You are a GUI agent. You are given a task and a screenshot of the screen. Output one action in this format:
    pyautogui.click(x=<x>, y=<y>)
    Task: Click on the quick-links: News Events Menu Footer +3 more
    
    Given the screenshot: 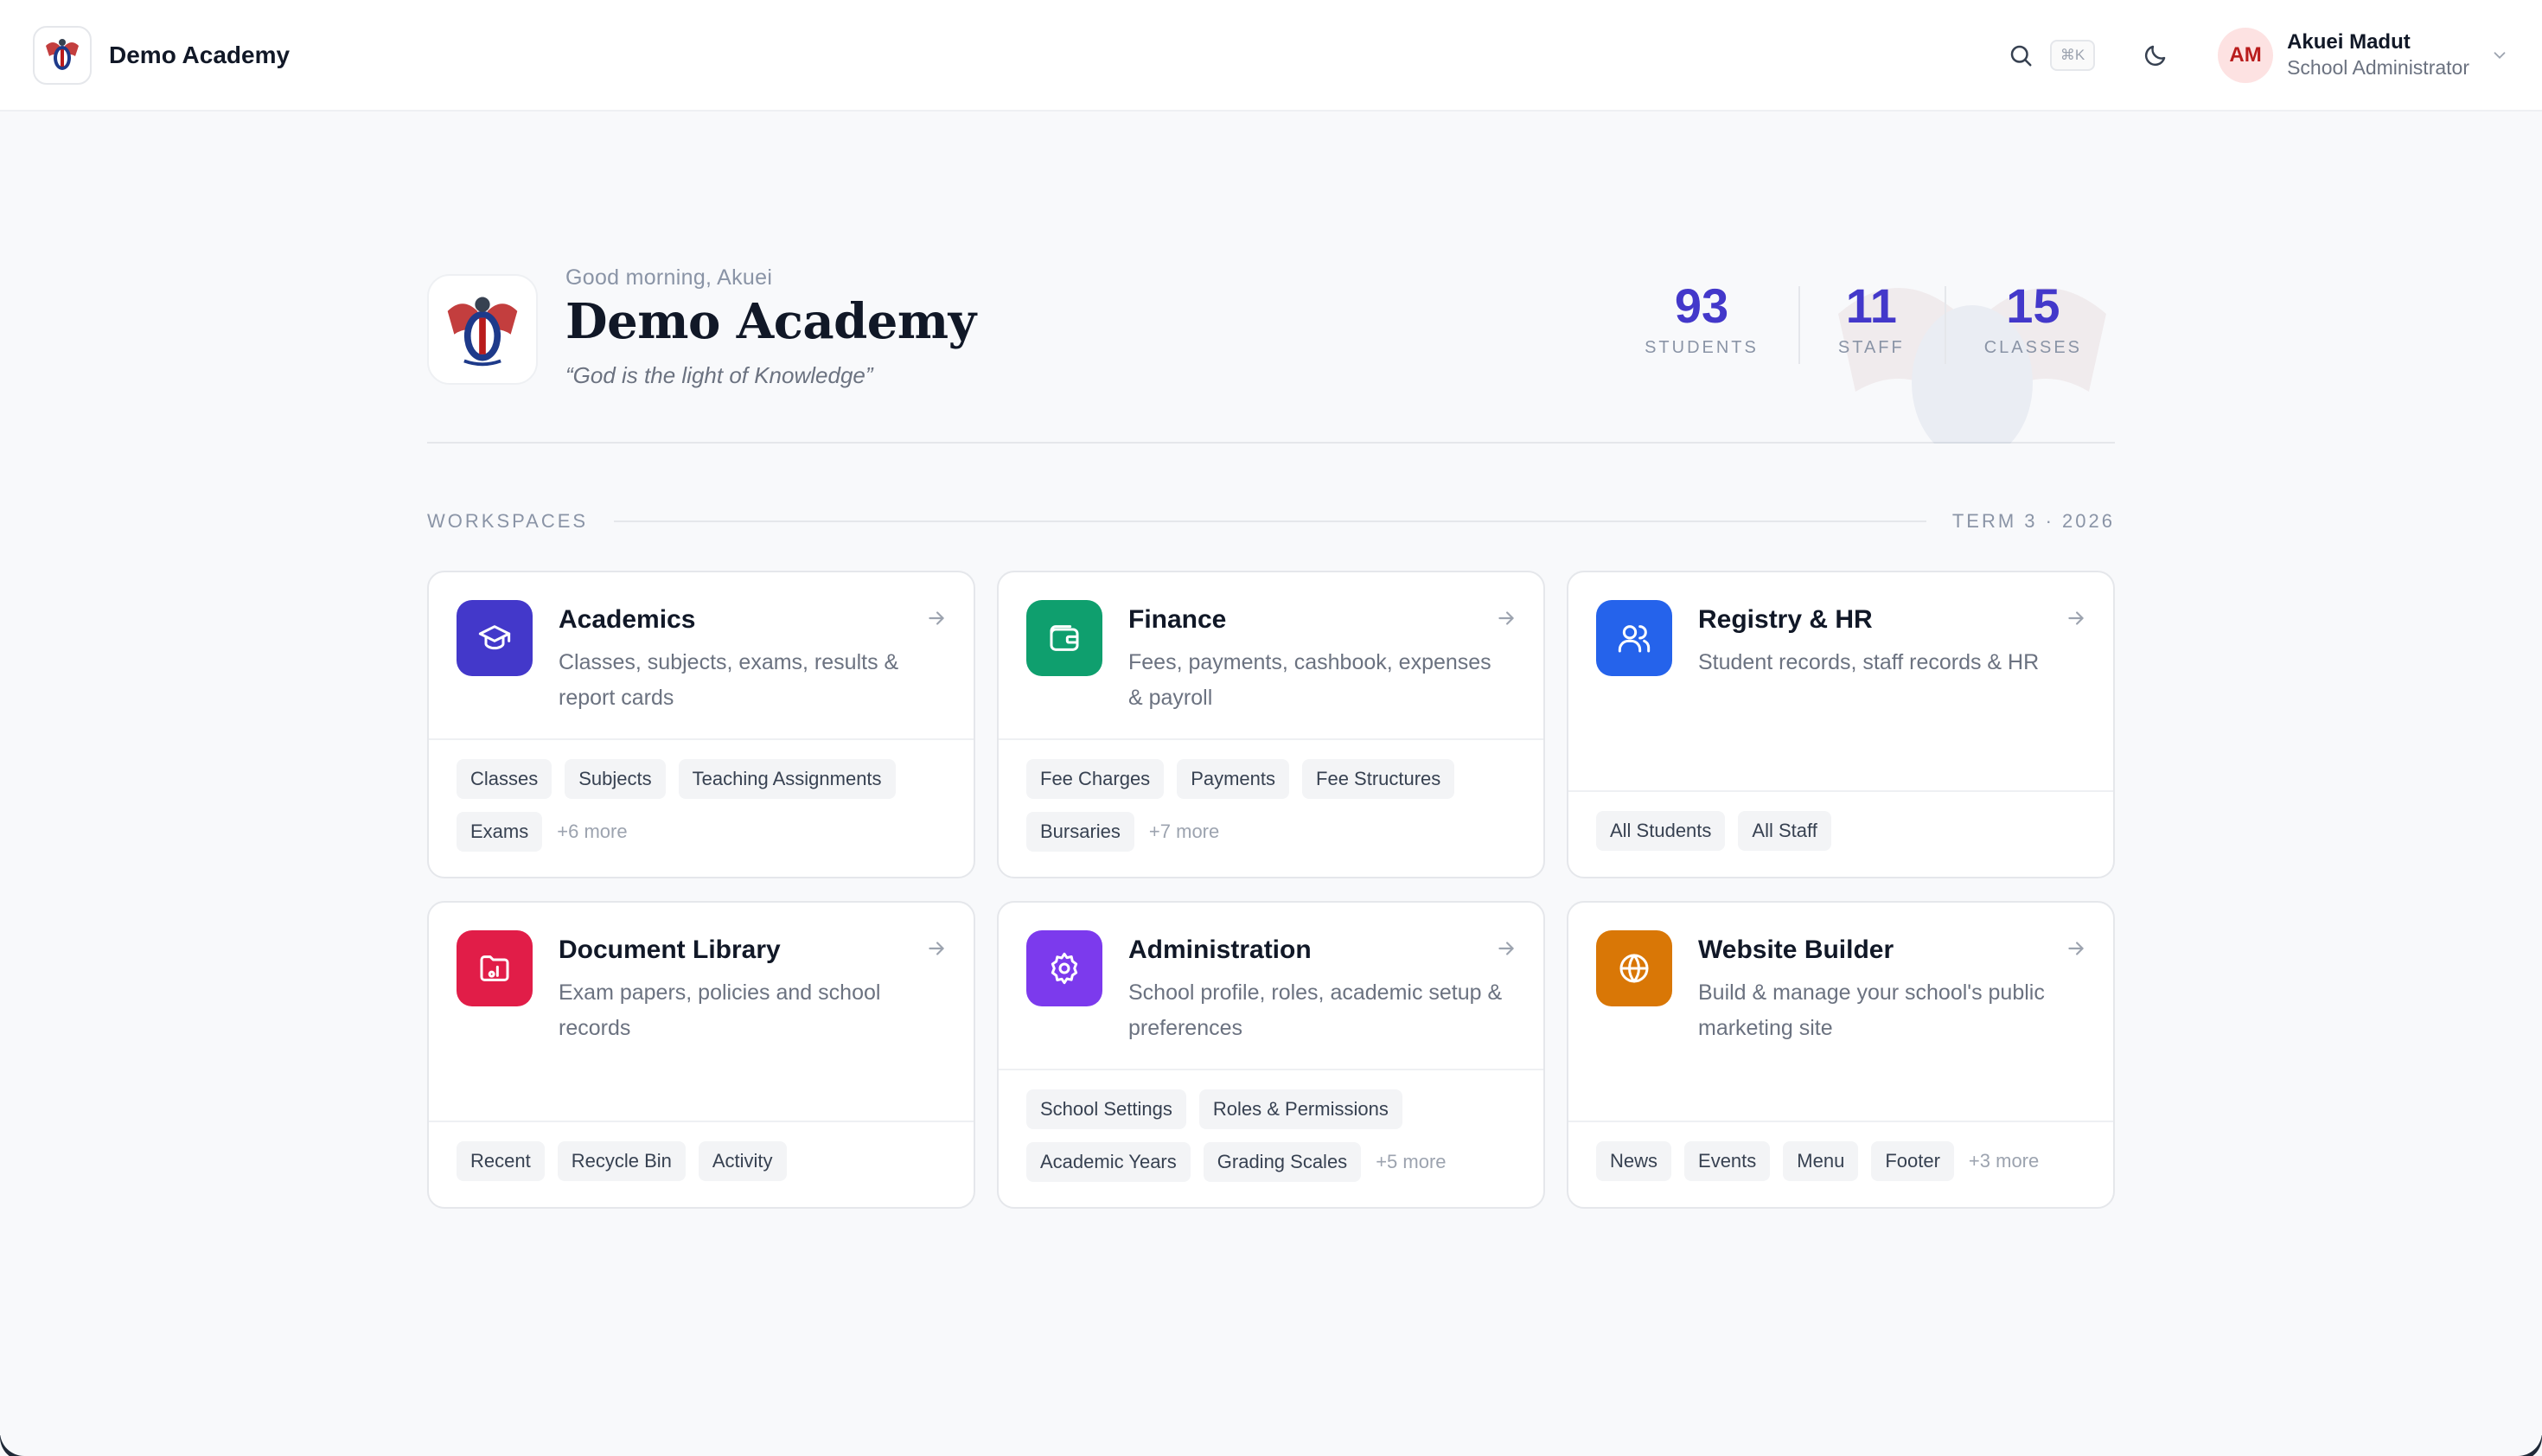 What is the action you would take?
    pyautogui.click(x=1840, y=1164)
    